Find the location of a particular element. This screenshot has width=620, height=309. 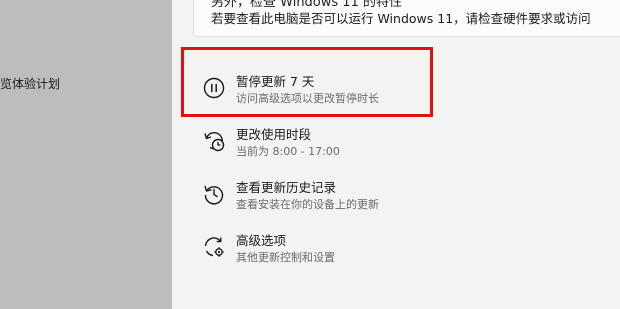

sidebar-item-label: 览体验计划 is located at coordinates (30, 84).